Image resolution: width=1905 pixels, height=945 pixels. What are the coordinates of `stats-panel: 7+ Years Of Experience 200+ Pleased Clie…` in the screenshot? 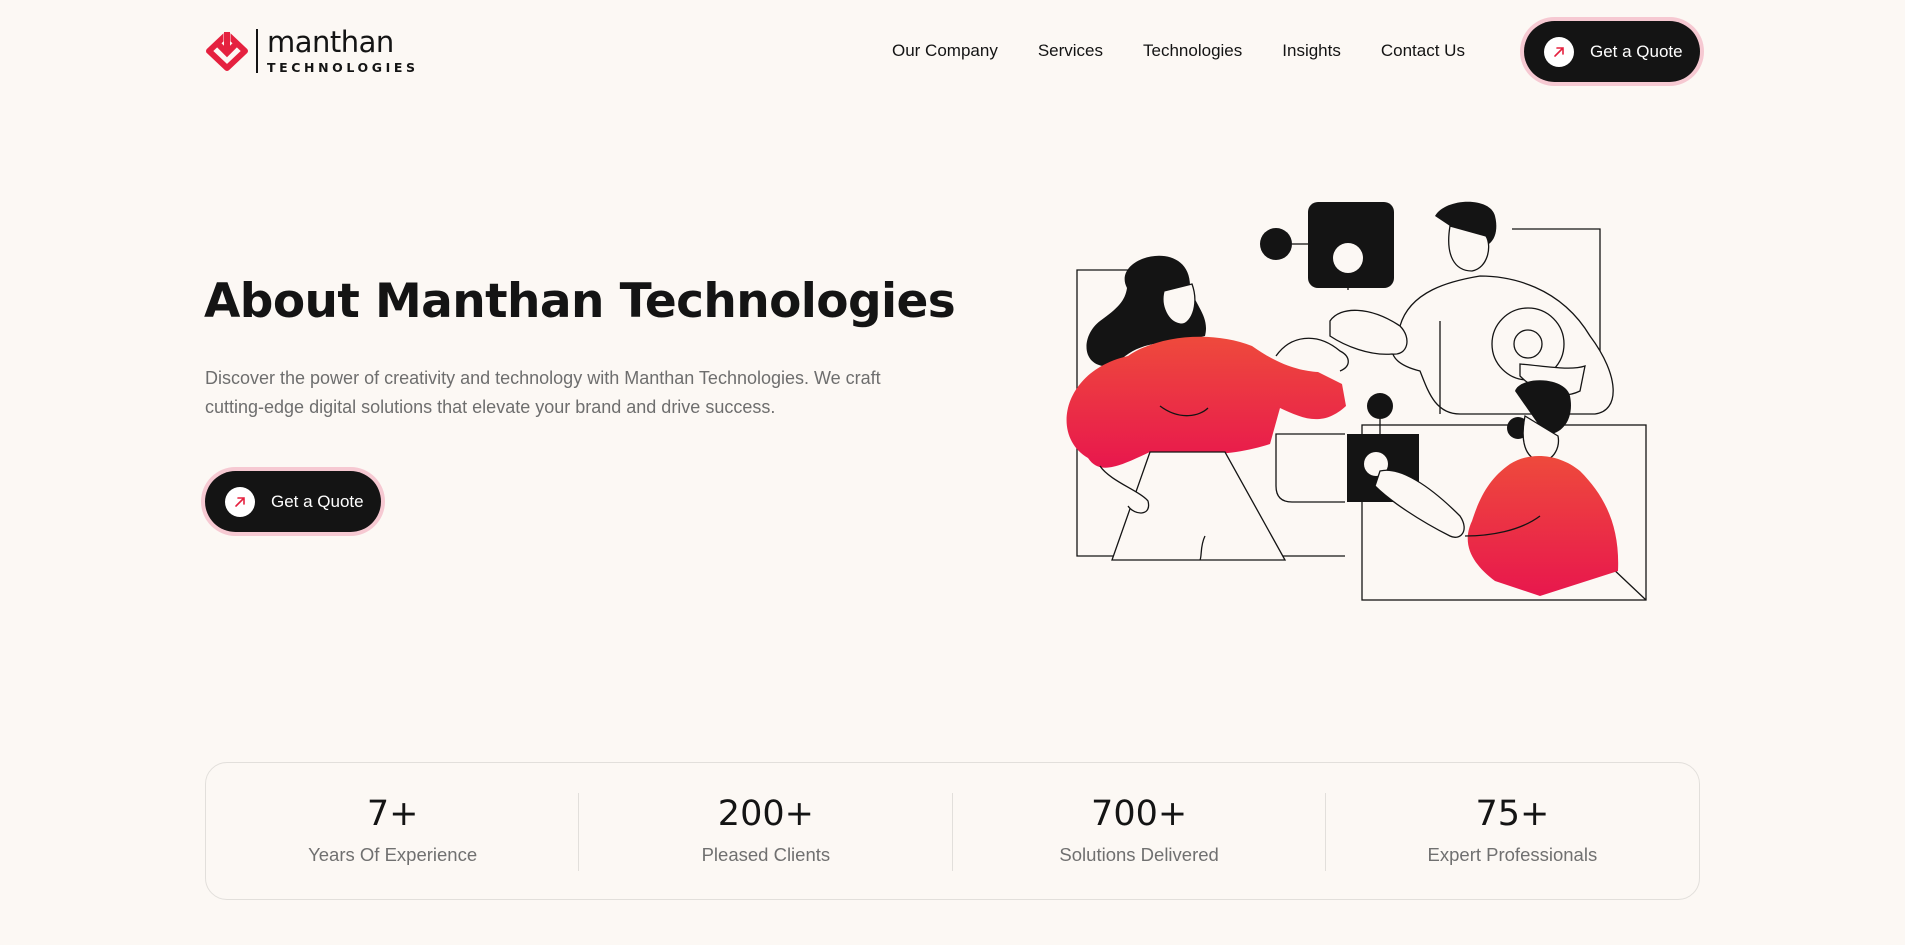 It's located at (952, 831).